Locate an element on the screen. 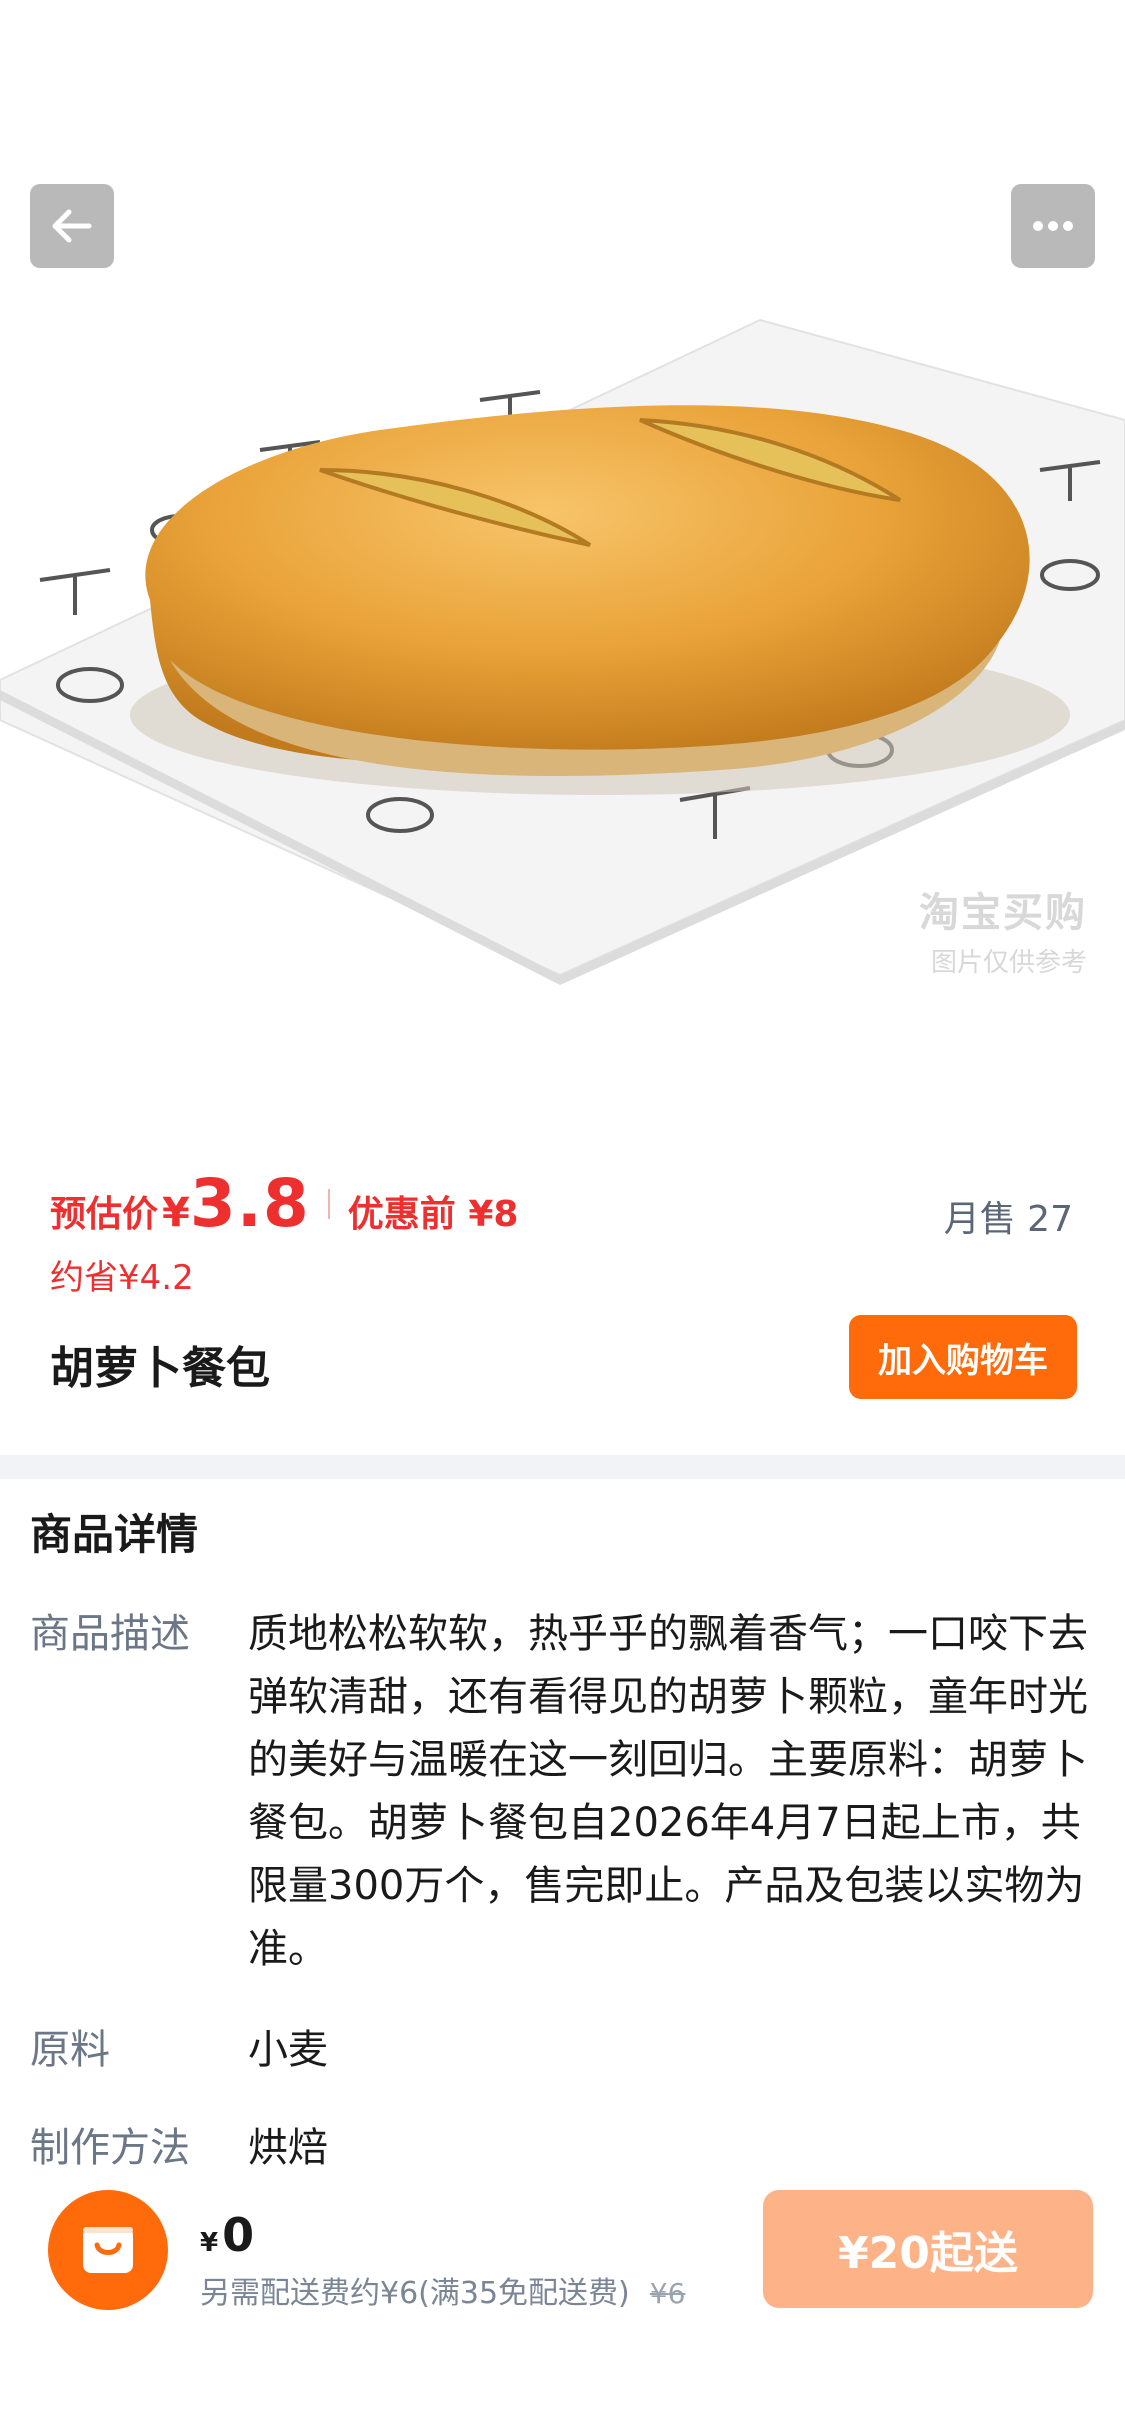 The image size is (1125, 2436). price-currency: ¥ is located at coordinates (176, 1213).